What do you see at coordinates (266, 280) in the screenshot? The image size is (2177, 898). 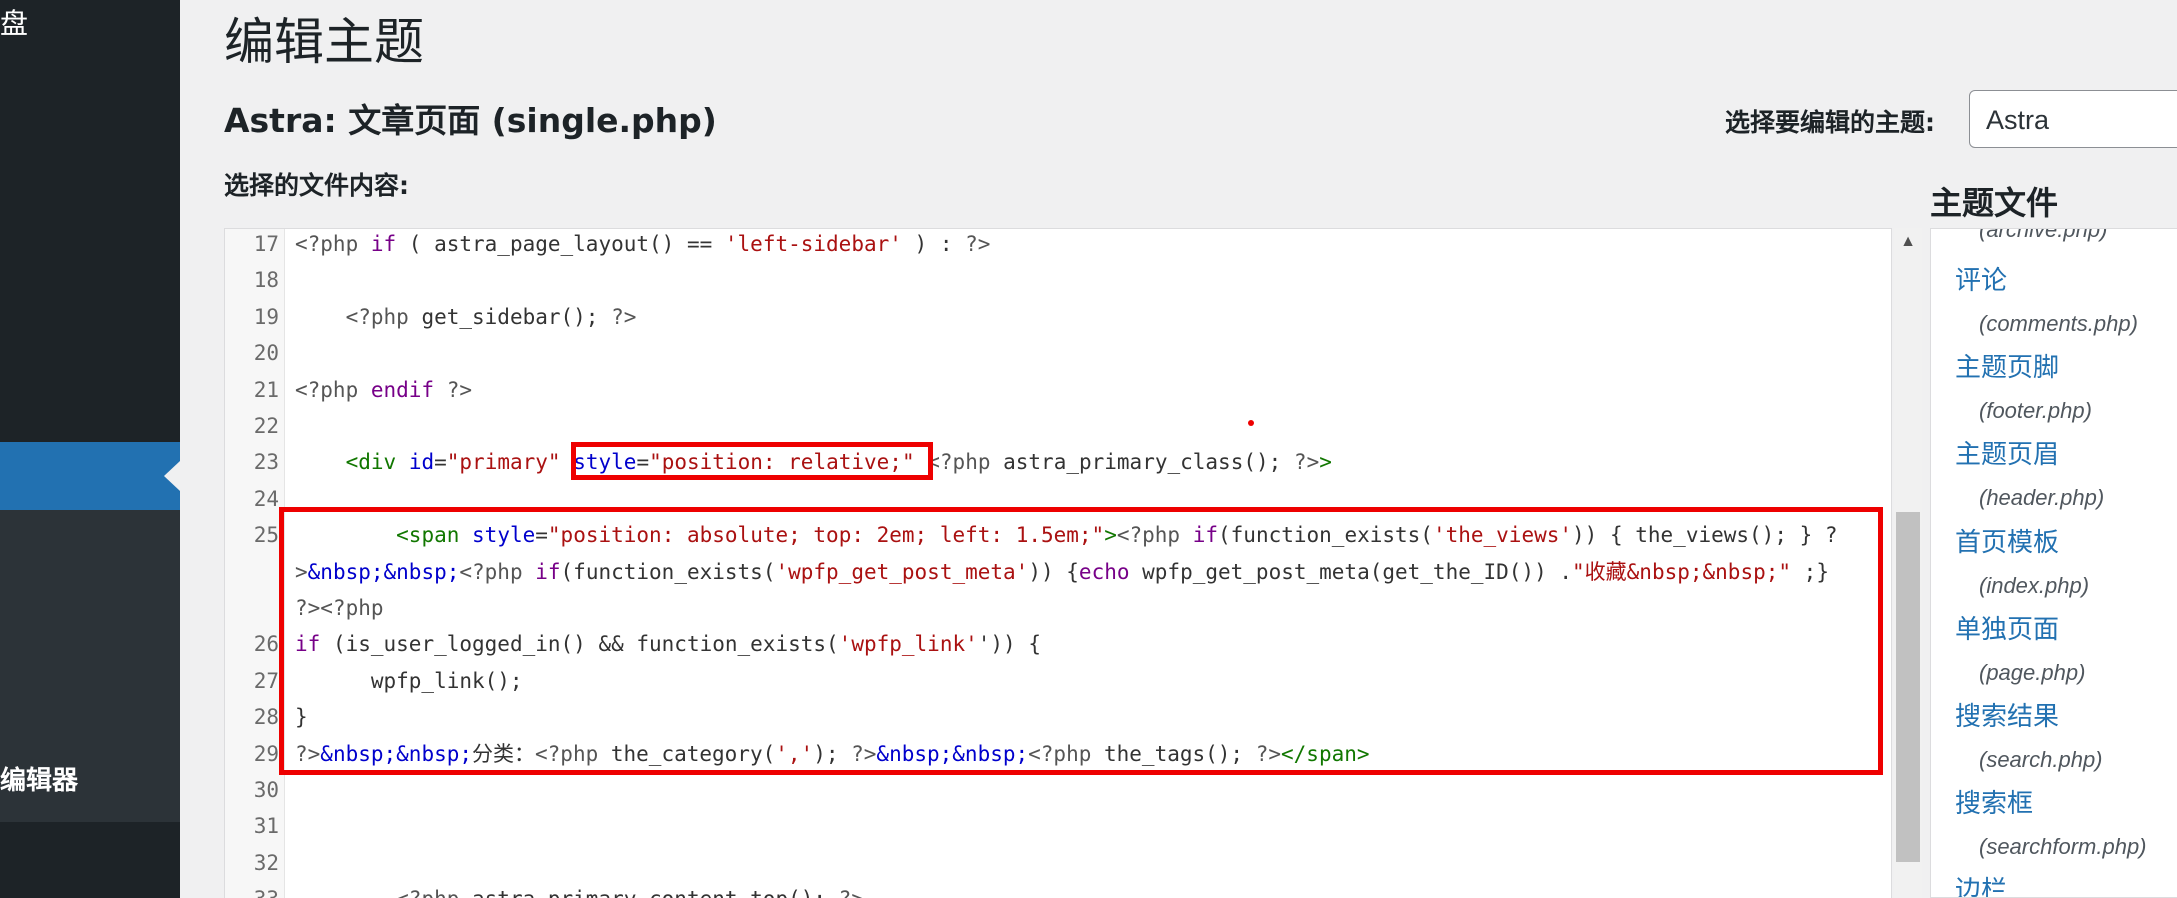 I see `line-number: 18` at bounding box center [266, 280].